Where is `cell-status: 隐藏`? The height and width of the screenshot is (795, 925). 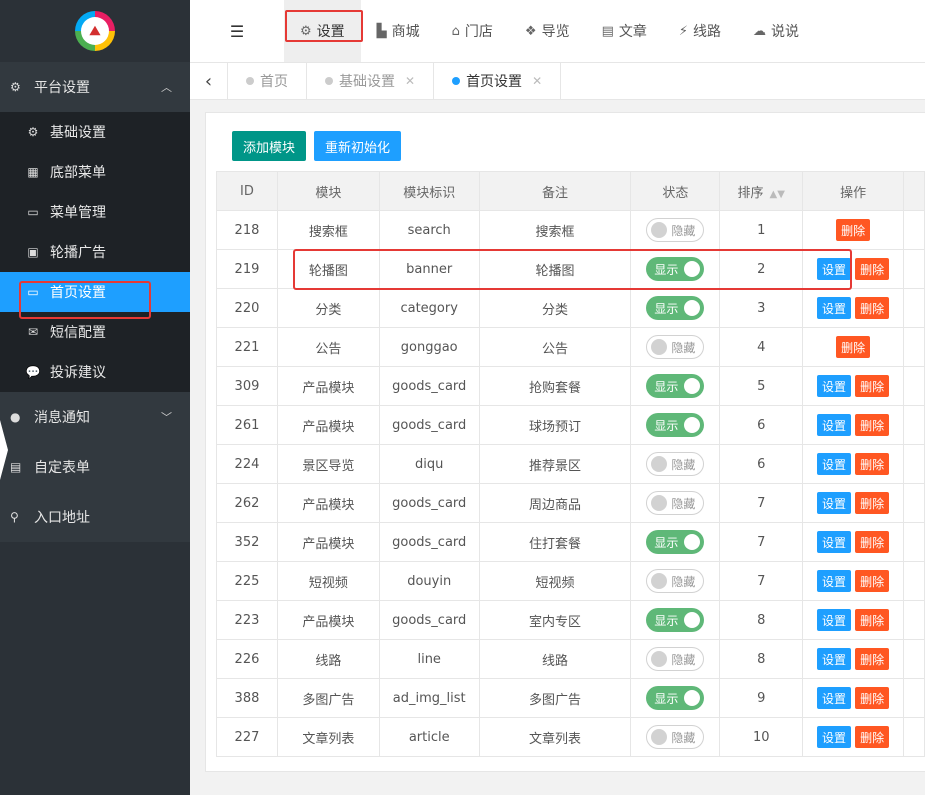
cell-status: 隐藏 is located at coordinates (675, 347).